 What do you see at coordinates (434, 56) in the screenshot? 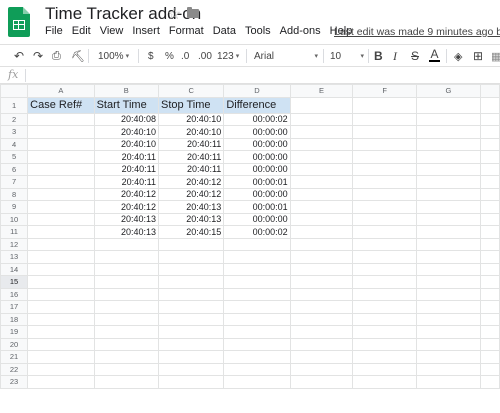
I see `text-color-button: A` at bounding box center [434, 56].